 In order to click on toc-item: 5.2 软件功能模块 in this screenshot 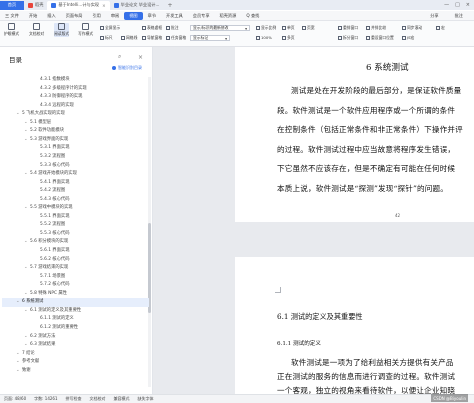, I will do `click(47, 131)`.